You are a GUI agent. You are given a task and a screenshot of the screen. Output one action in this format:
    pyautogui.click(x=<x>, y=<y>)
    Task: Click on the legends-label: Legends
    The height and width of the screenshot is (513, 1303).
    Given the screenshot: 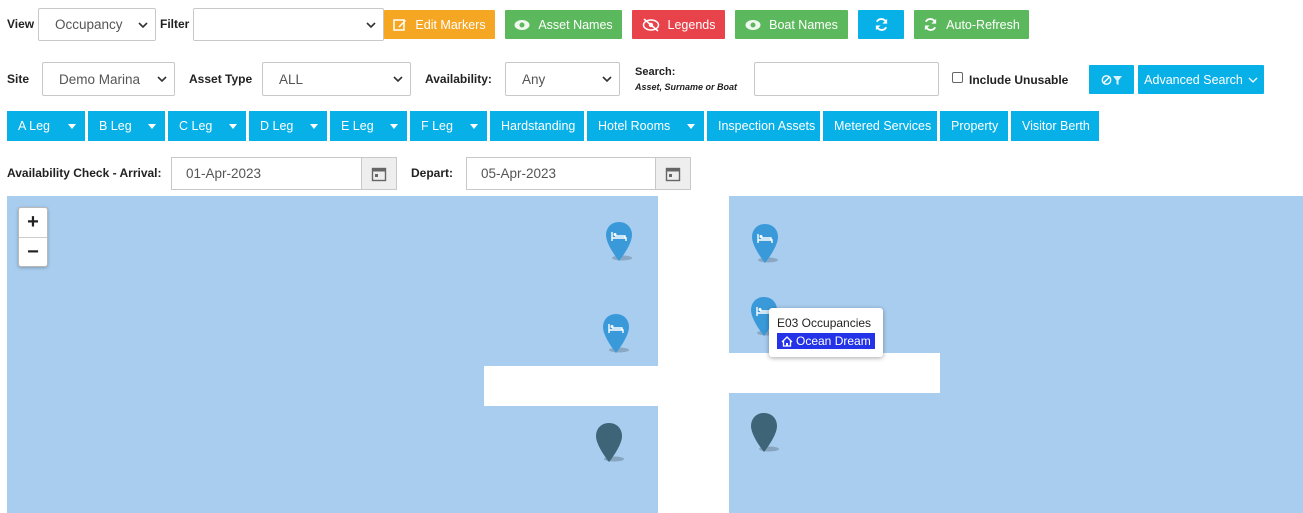 What is the action you would take?
    pyautogui.click(x=691, y=24)
    